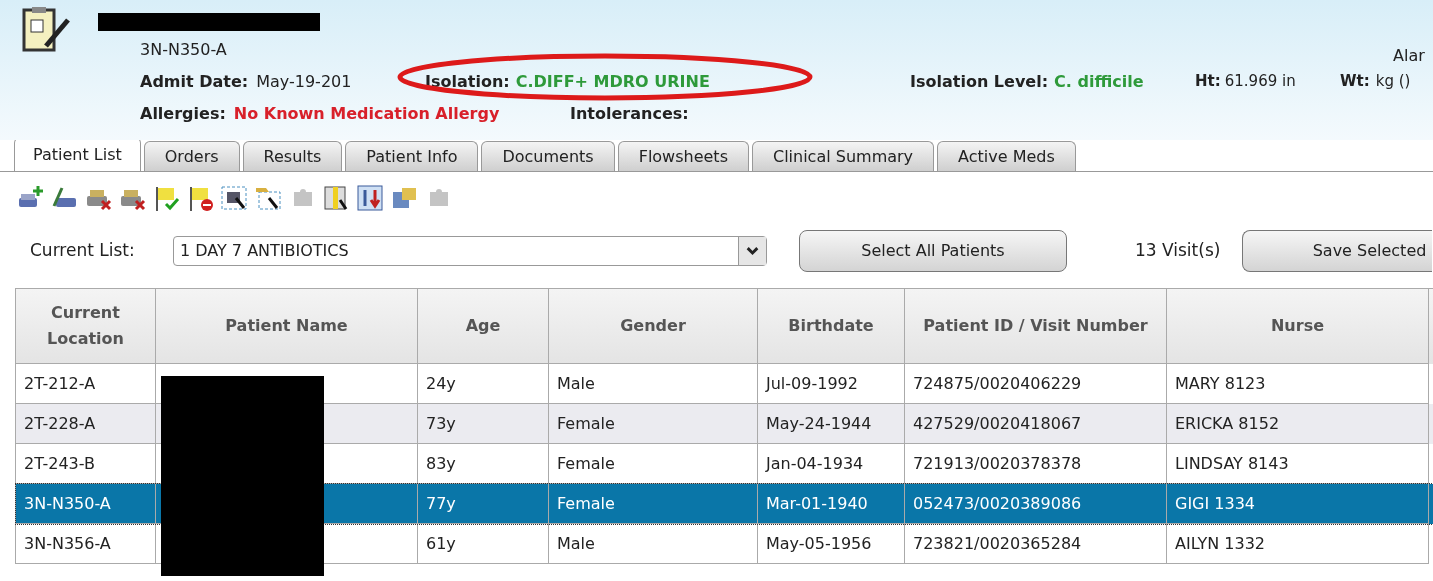 The image size is (1433, 581). What do you see at coordinates (1036, 544) in the screenshot?
I see `table-cell: 723821/0020365284` at bounding box center [1036, 544].